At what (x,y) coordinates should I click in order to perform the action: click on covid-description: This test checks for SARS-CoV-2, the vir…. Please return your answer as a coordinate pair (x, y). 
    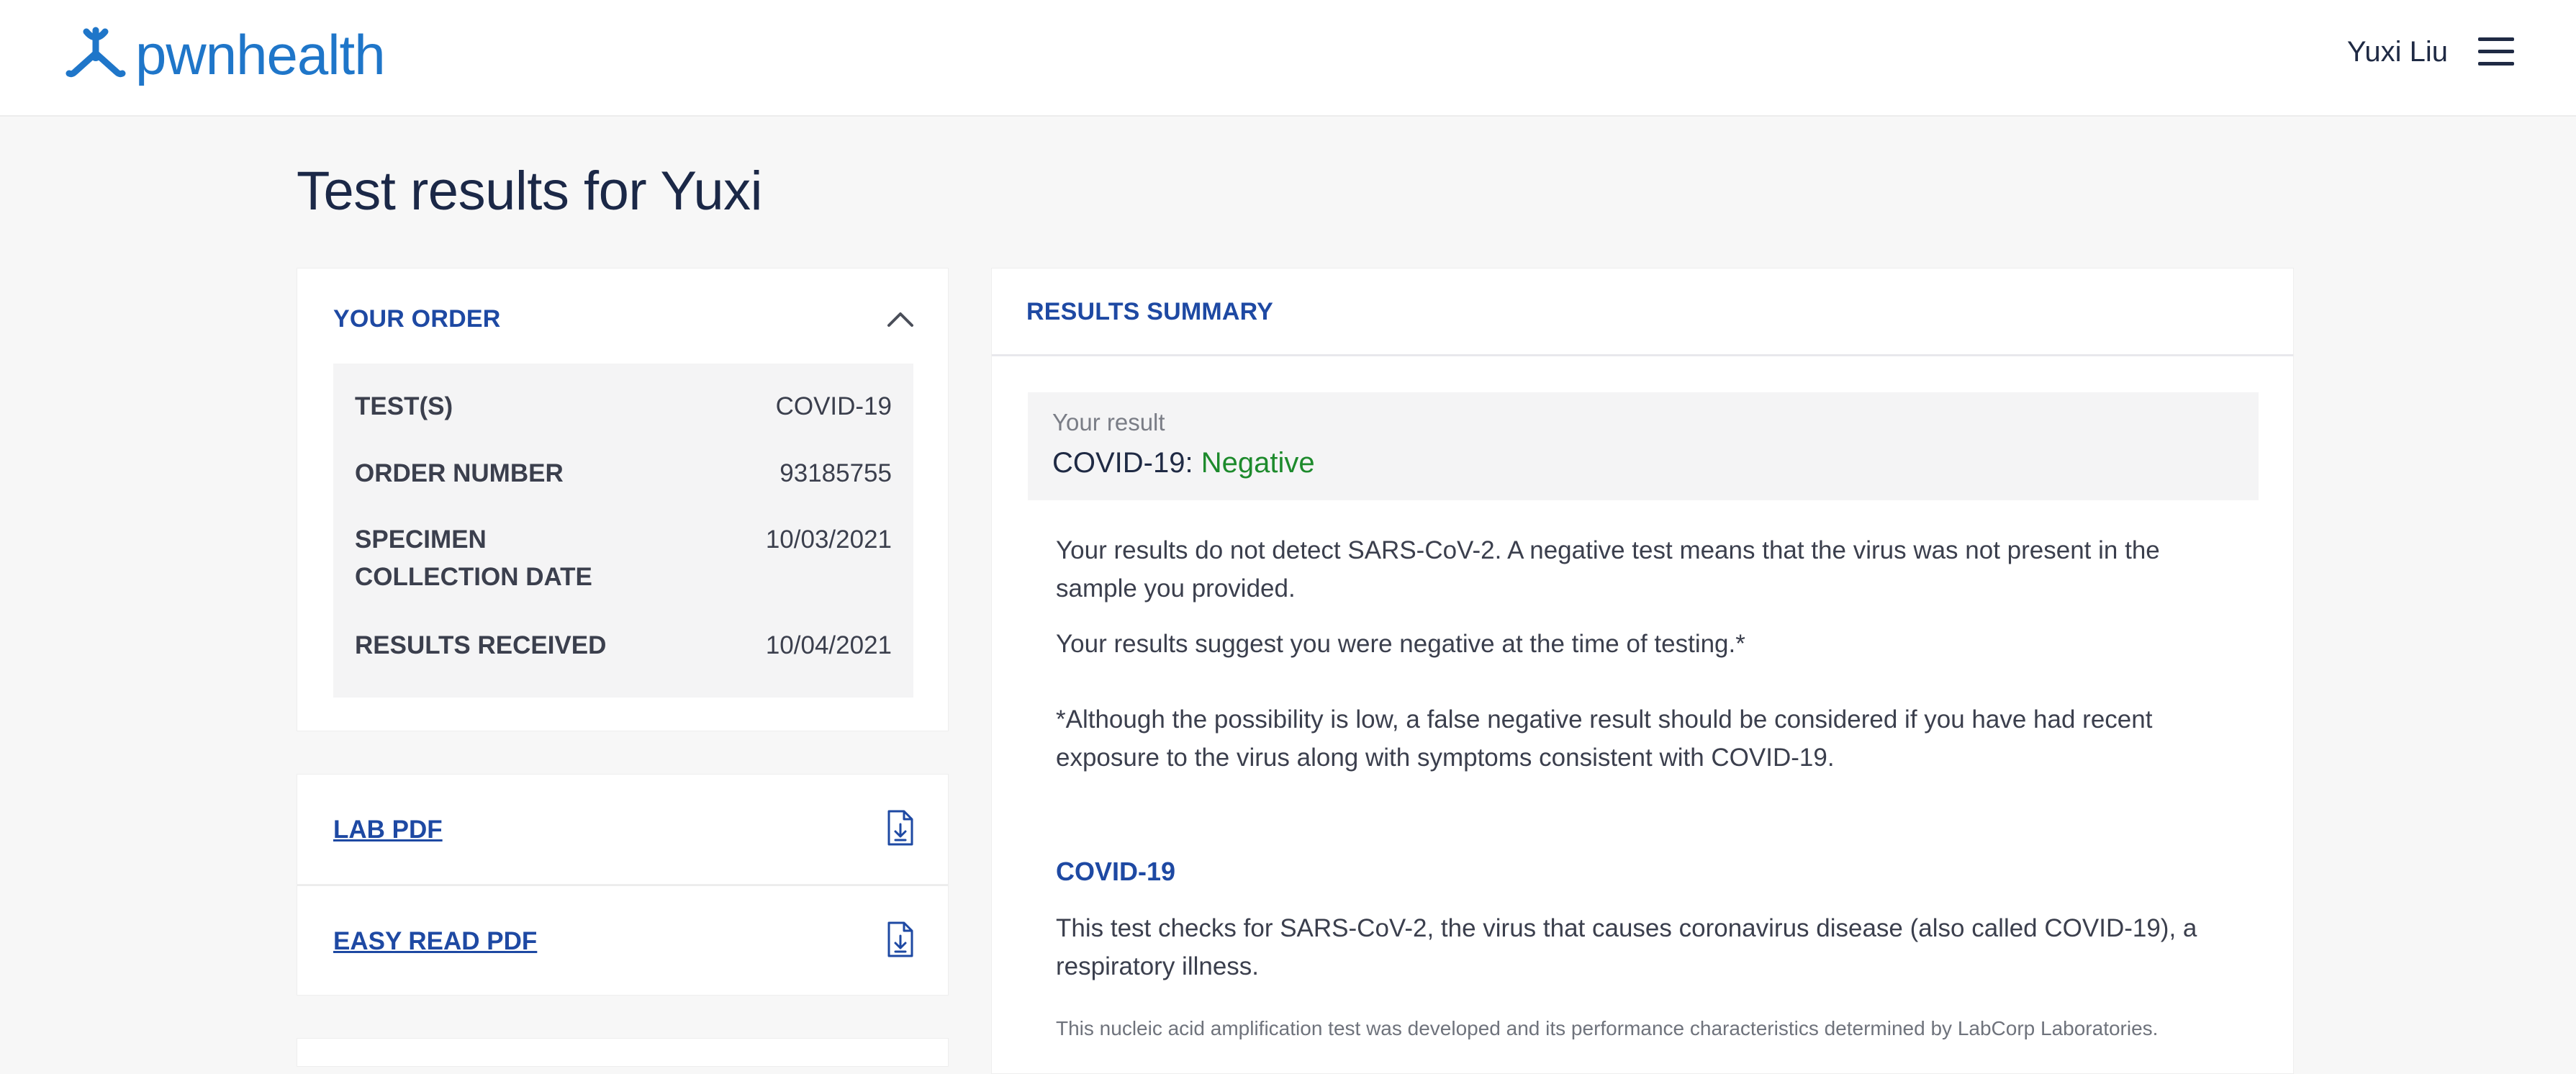
    Looking at the image, I should click on (1626, 947).